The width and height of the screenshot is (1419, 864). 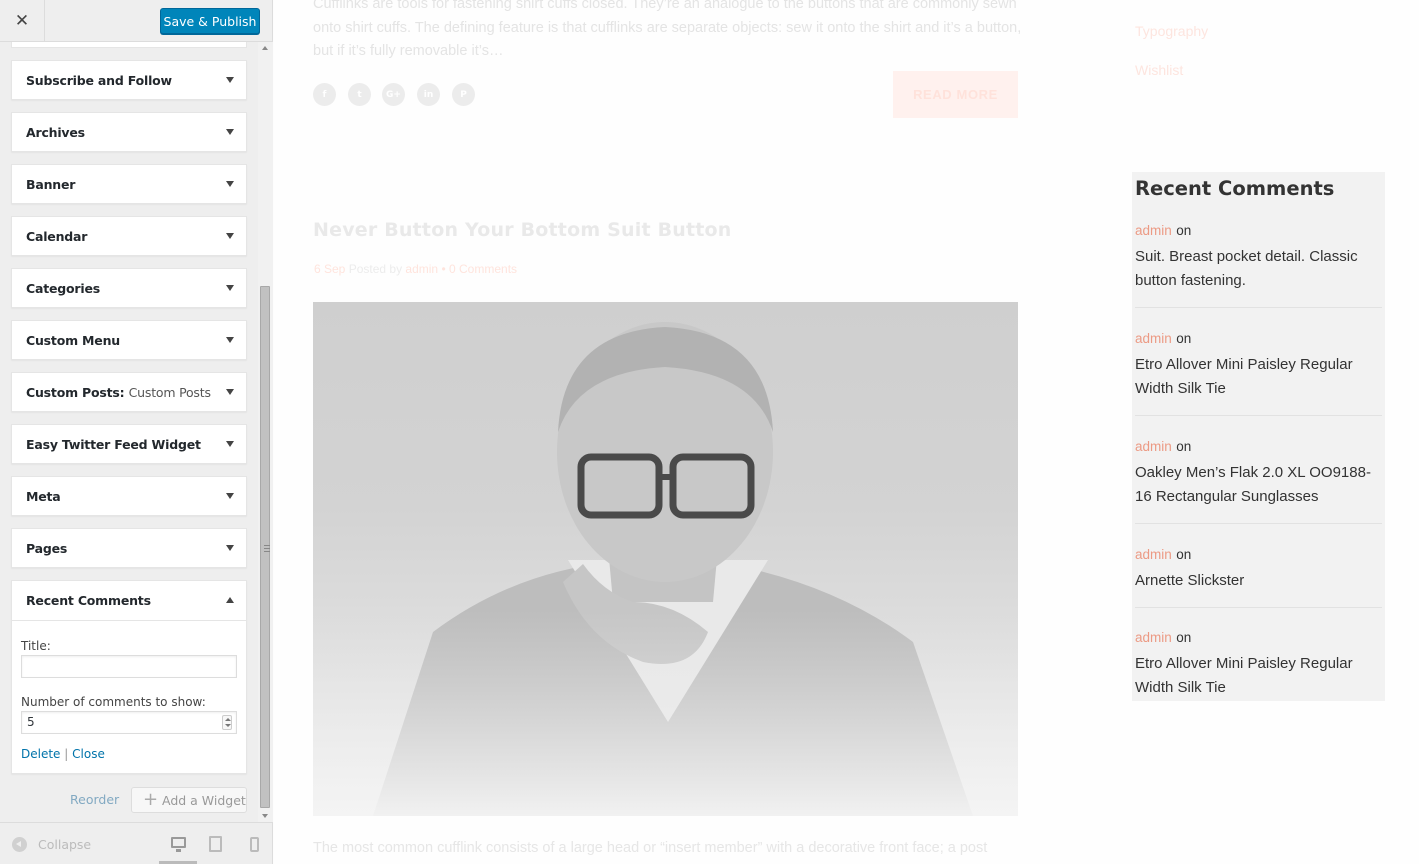 I want to click on widget-archives: Archives, so click(x=129, y=132).